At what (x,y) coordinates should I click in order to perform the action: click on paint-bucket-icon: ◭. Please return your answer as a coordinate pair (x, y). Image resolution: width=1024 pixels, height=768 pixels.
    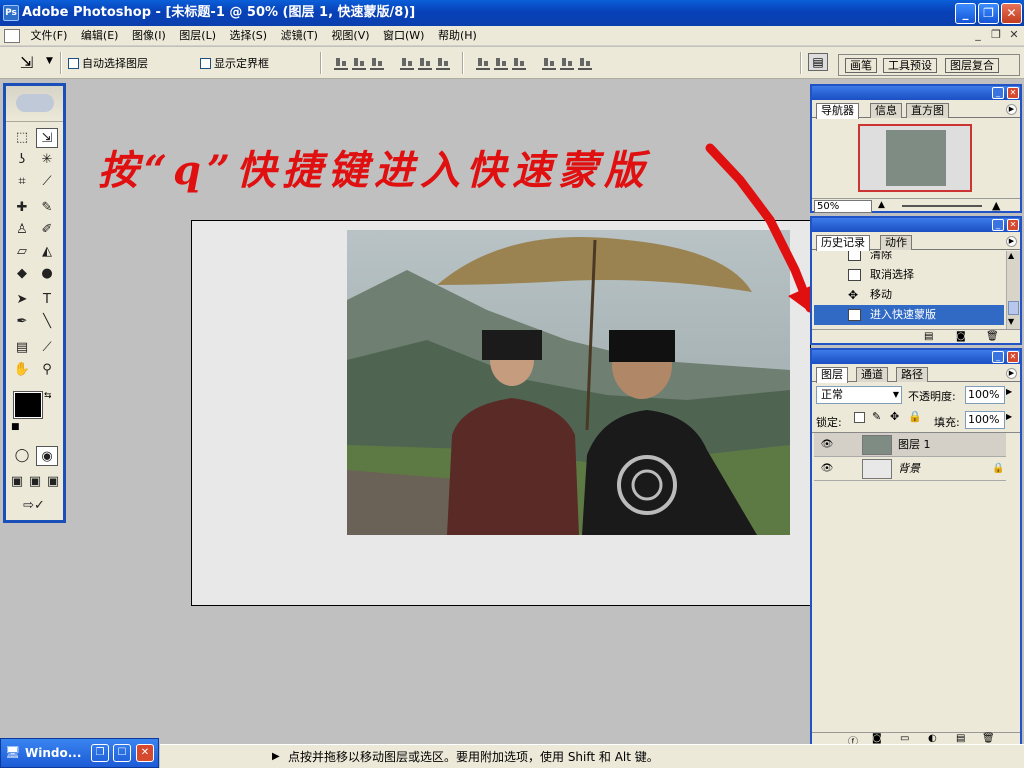
    Looking at the image, I should click on (47, 252).